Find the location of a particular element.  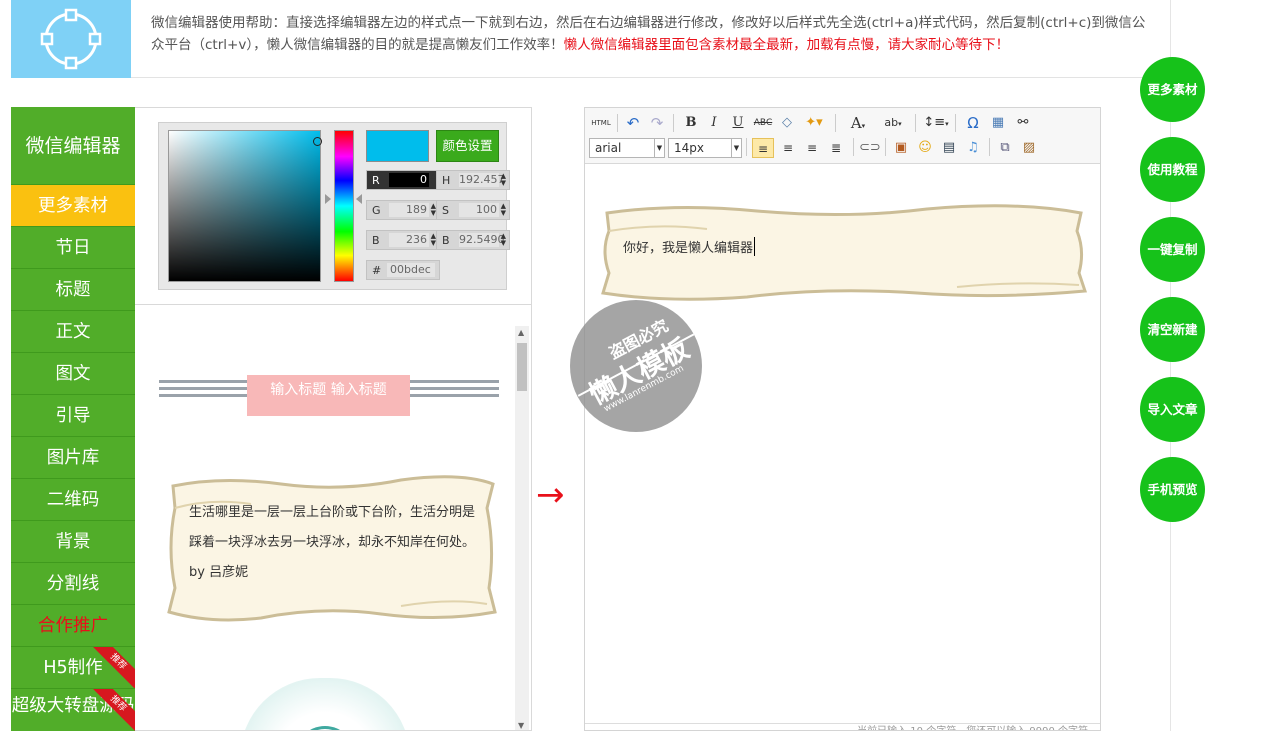

scroll-up-icon: ▲ is located at coordinates (521, 332).